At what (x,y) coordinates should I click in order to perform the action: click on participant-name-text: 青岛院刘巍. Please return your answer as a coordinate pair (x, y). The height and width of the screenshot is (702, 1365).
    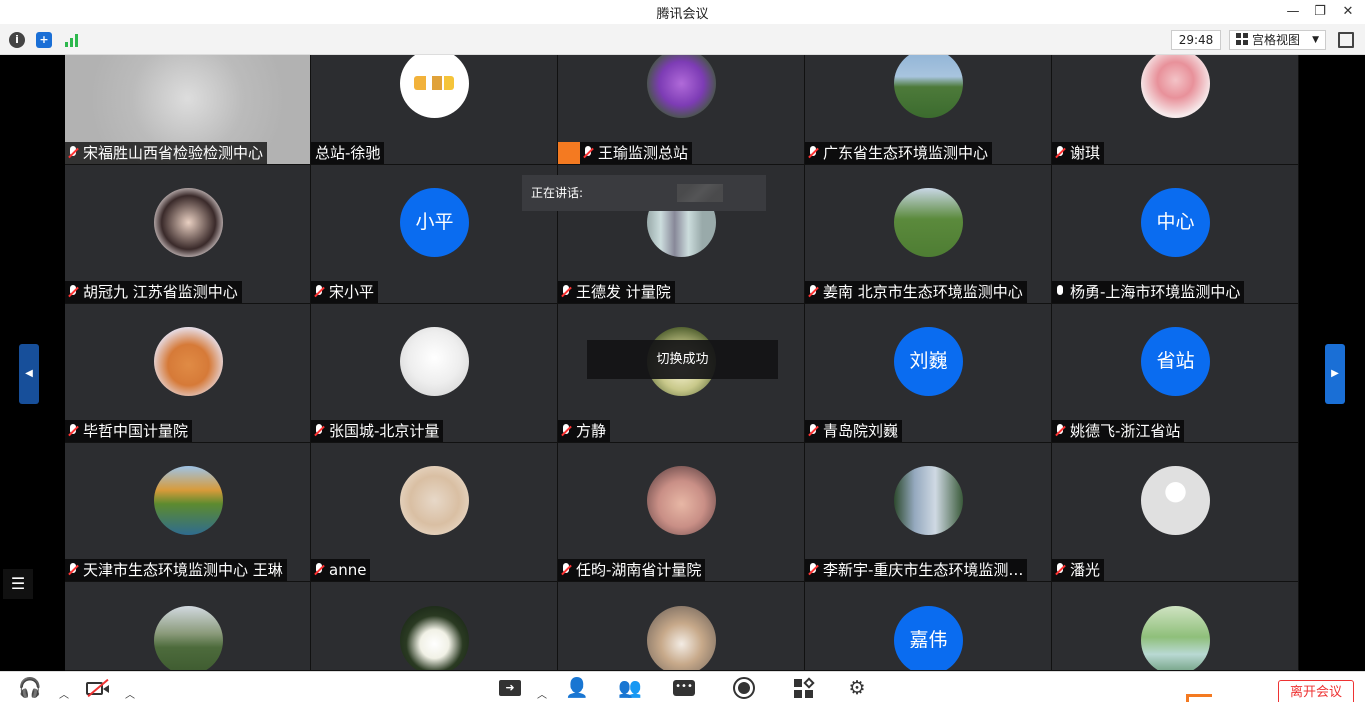
    Looking at the image, I should click on (861, 431).